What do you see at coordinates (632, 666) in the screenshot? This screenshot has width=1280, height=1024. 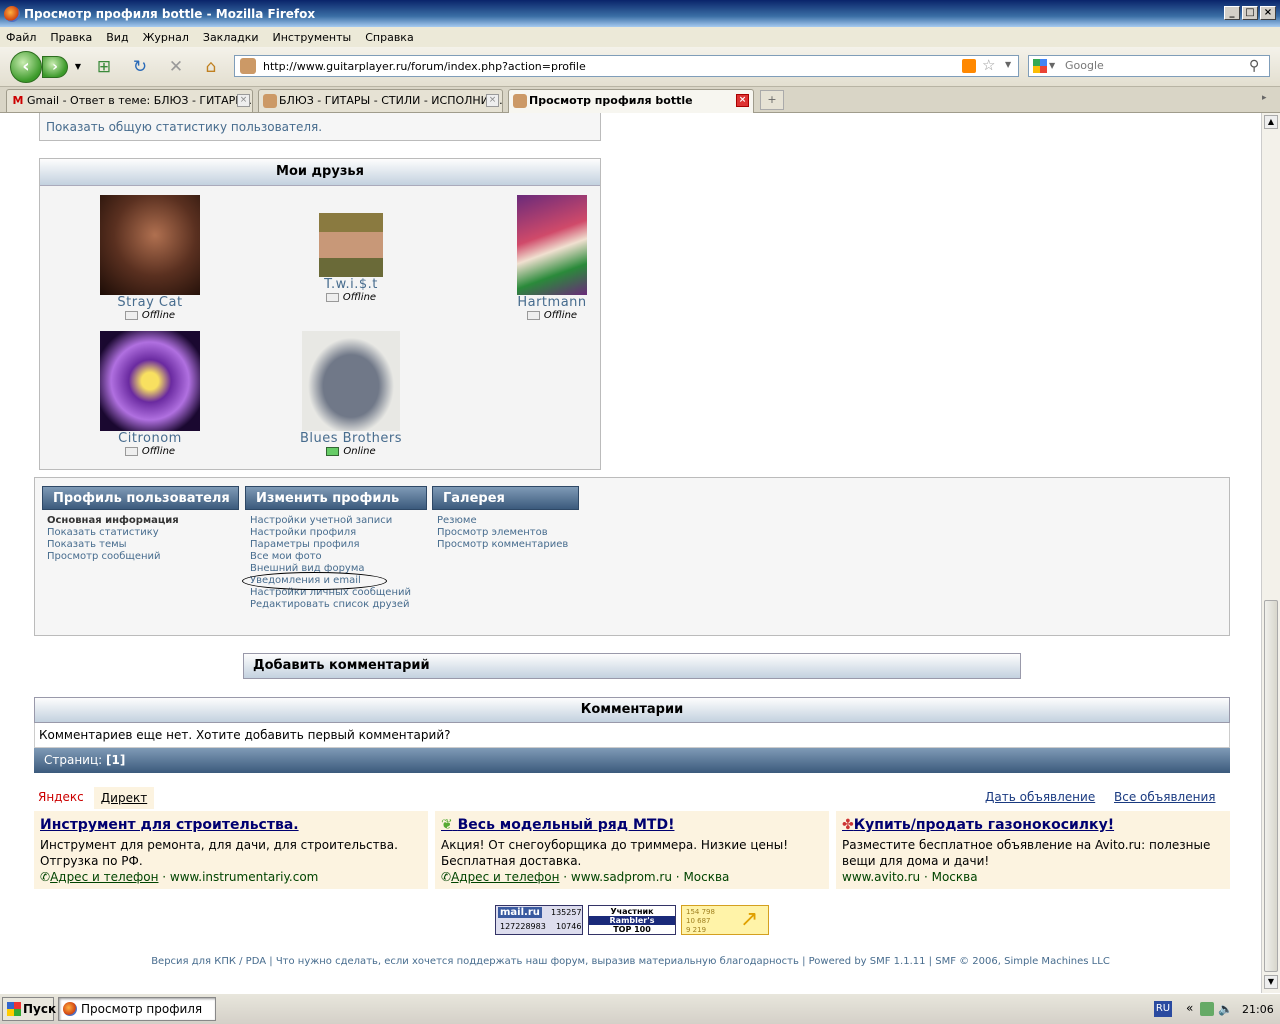 I see `add-comment-button: Добавить комментарий` at bounding box center [632, 666].